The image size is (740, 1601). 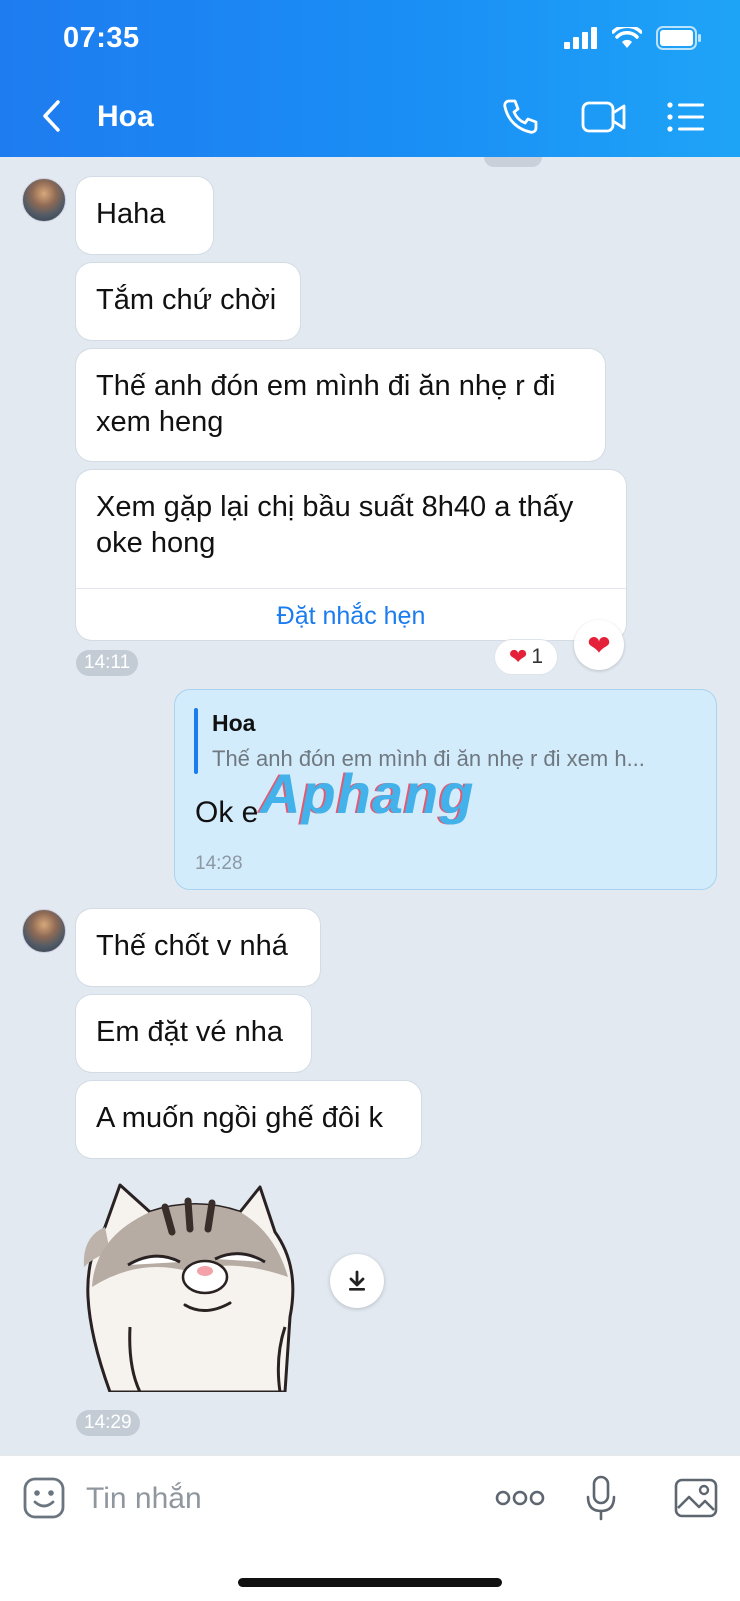 I want to click on message-bubble: A muốn ngồi ghế đôi k, so click(x=248, y=1119).